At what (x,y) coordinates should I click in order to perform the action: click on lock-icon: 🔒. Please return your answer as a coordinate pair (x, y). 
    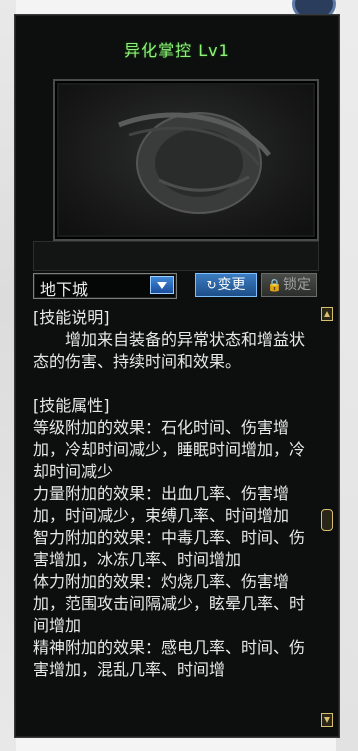
    Looking at the image, I should click on (274, 285).